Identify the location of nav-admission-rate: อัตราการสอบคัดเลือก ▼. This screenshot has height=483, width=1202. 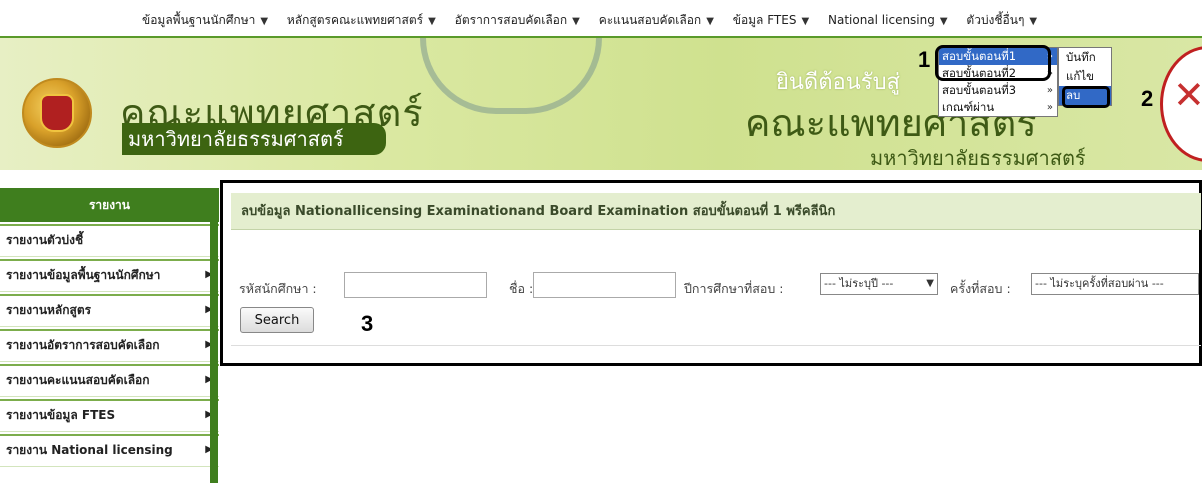
(517, 20).